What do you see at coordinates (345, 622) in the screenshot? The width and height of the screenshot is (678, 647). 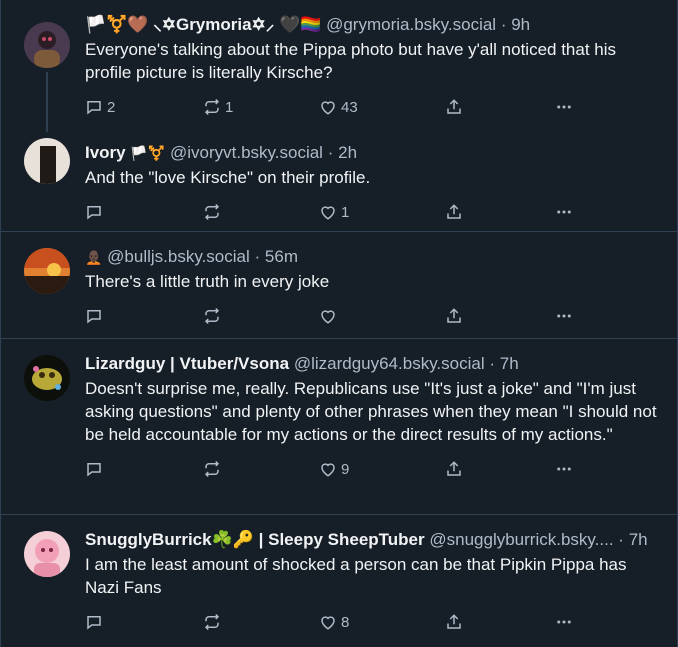 I see `like-count: 8` at bounding box center [345, 622].